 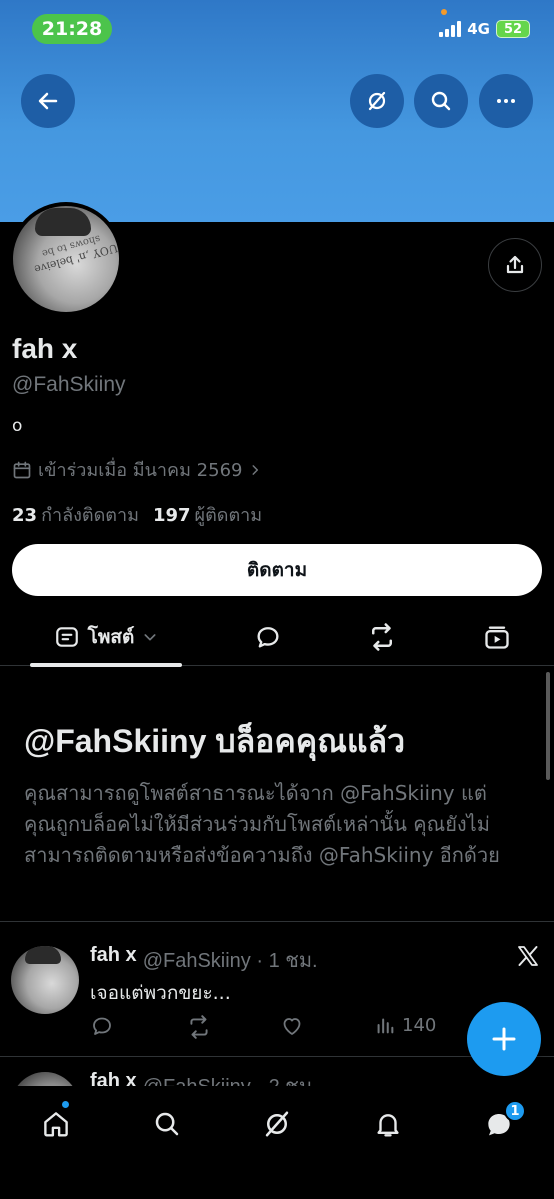 What do you see at coordinates (65, 1104) in the screenshot?
I see `home-unread-dot` at bounding box center [65, 1104].